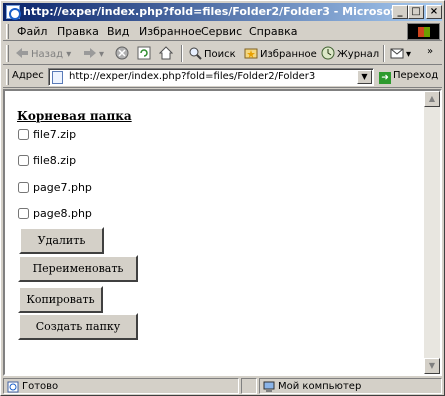  What do you see at coordinates (432, 232) in the screenshot?
I see `vertical-scrollbar: ▲ ▼` at bounding box center [432, 232].